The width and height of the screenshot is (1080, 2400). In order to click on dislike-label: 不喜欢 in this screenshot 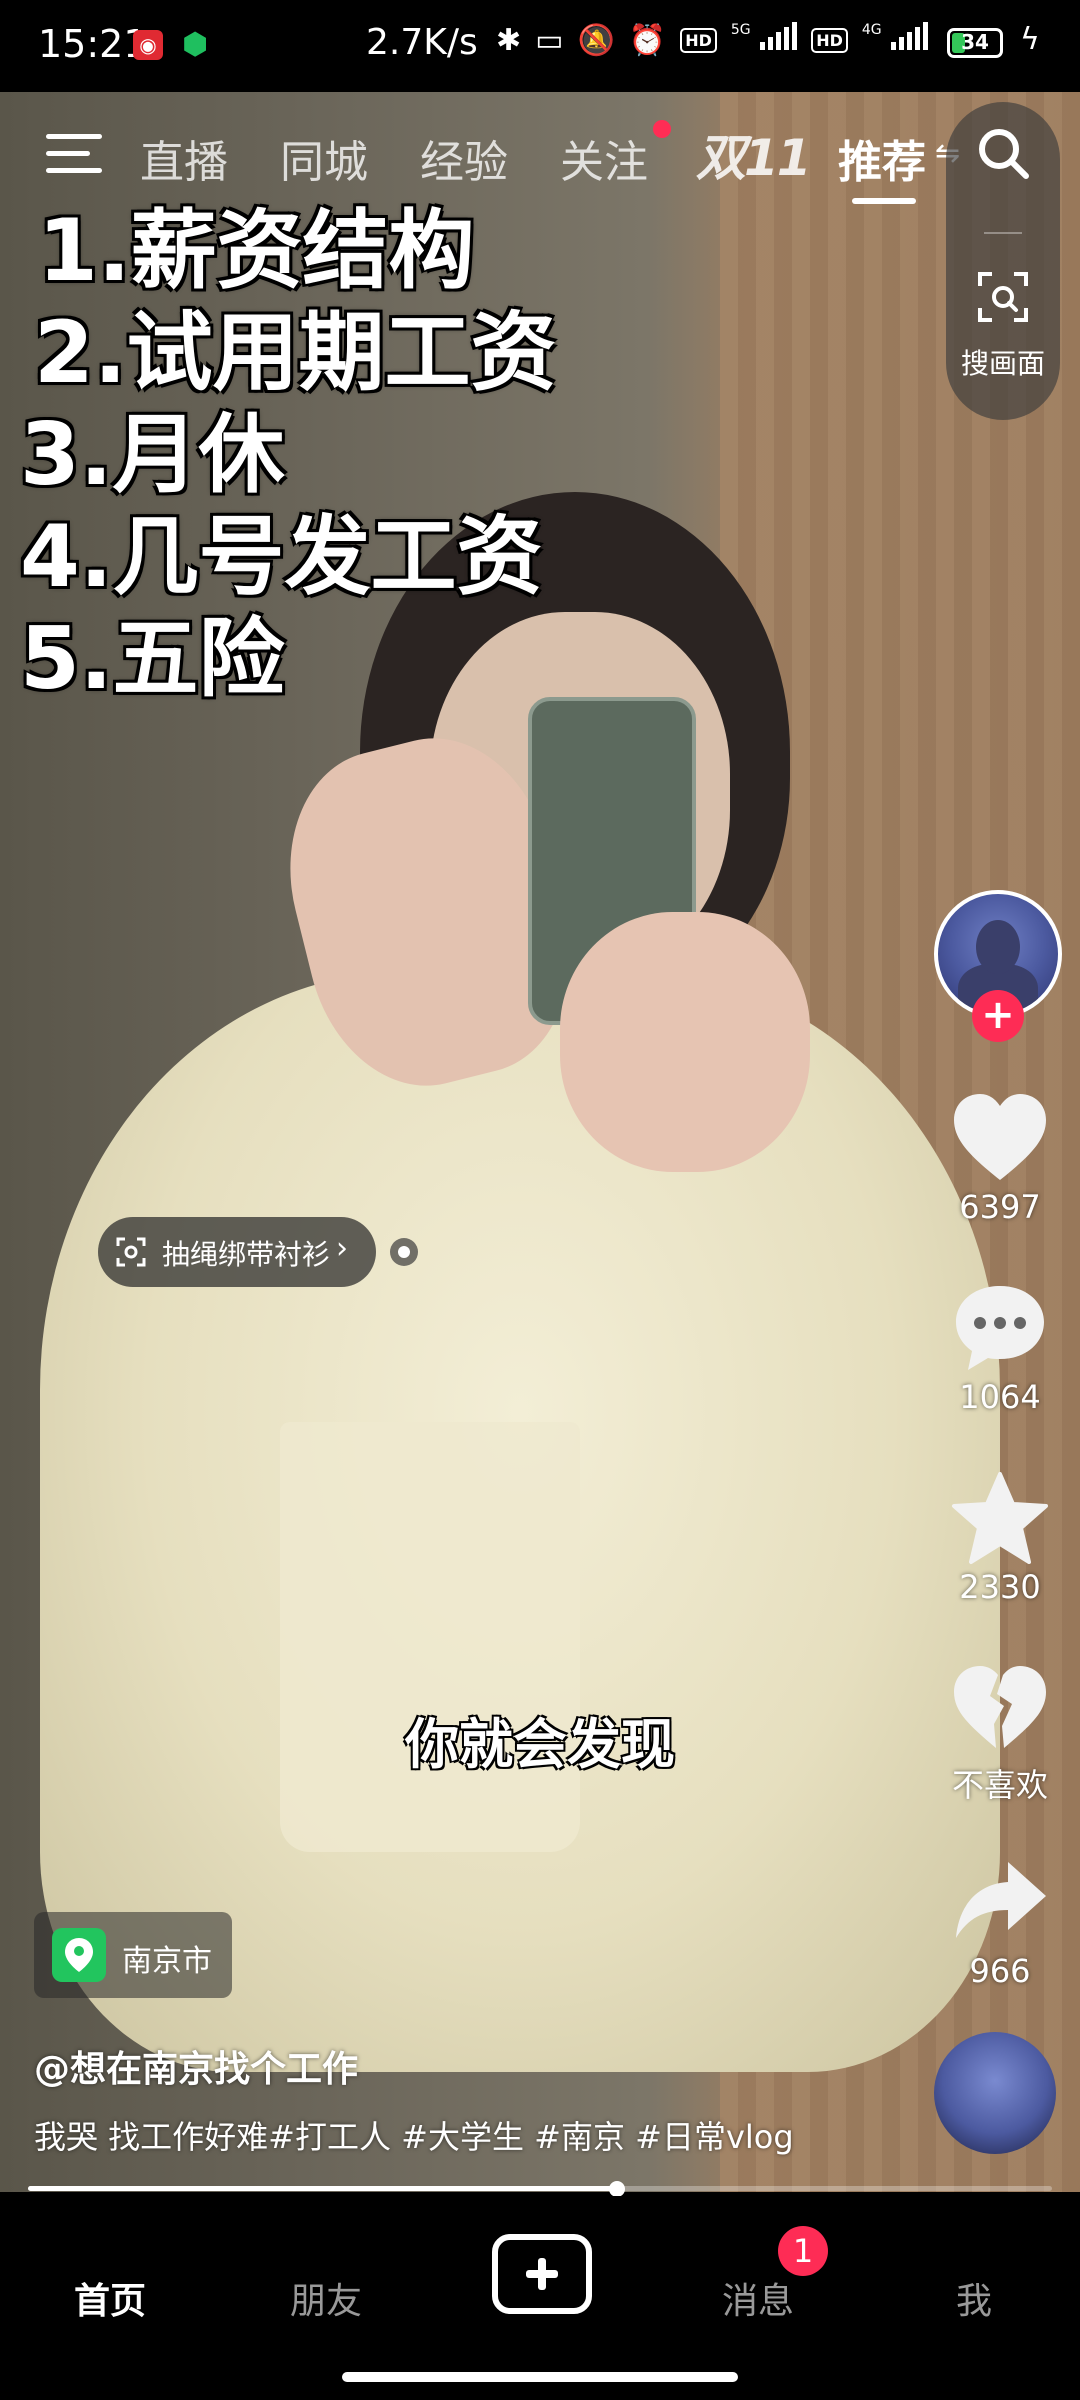, I will do `click(999, 1785)`.